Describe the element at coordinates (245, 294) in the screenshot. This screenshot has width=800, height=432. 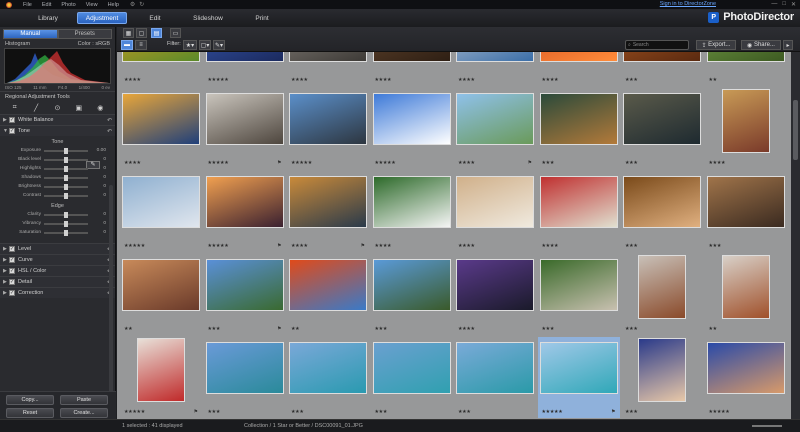
I see `photo-thumbnail: ★★★ ⚑` at that location.